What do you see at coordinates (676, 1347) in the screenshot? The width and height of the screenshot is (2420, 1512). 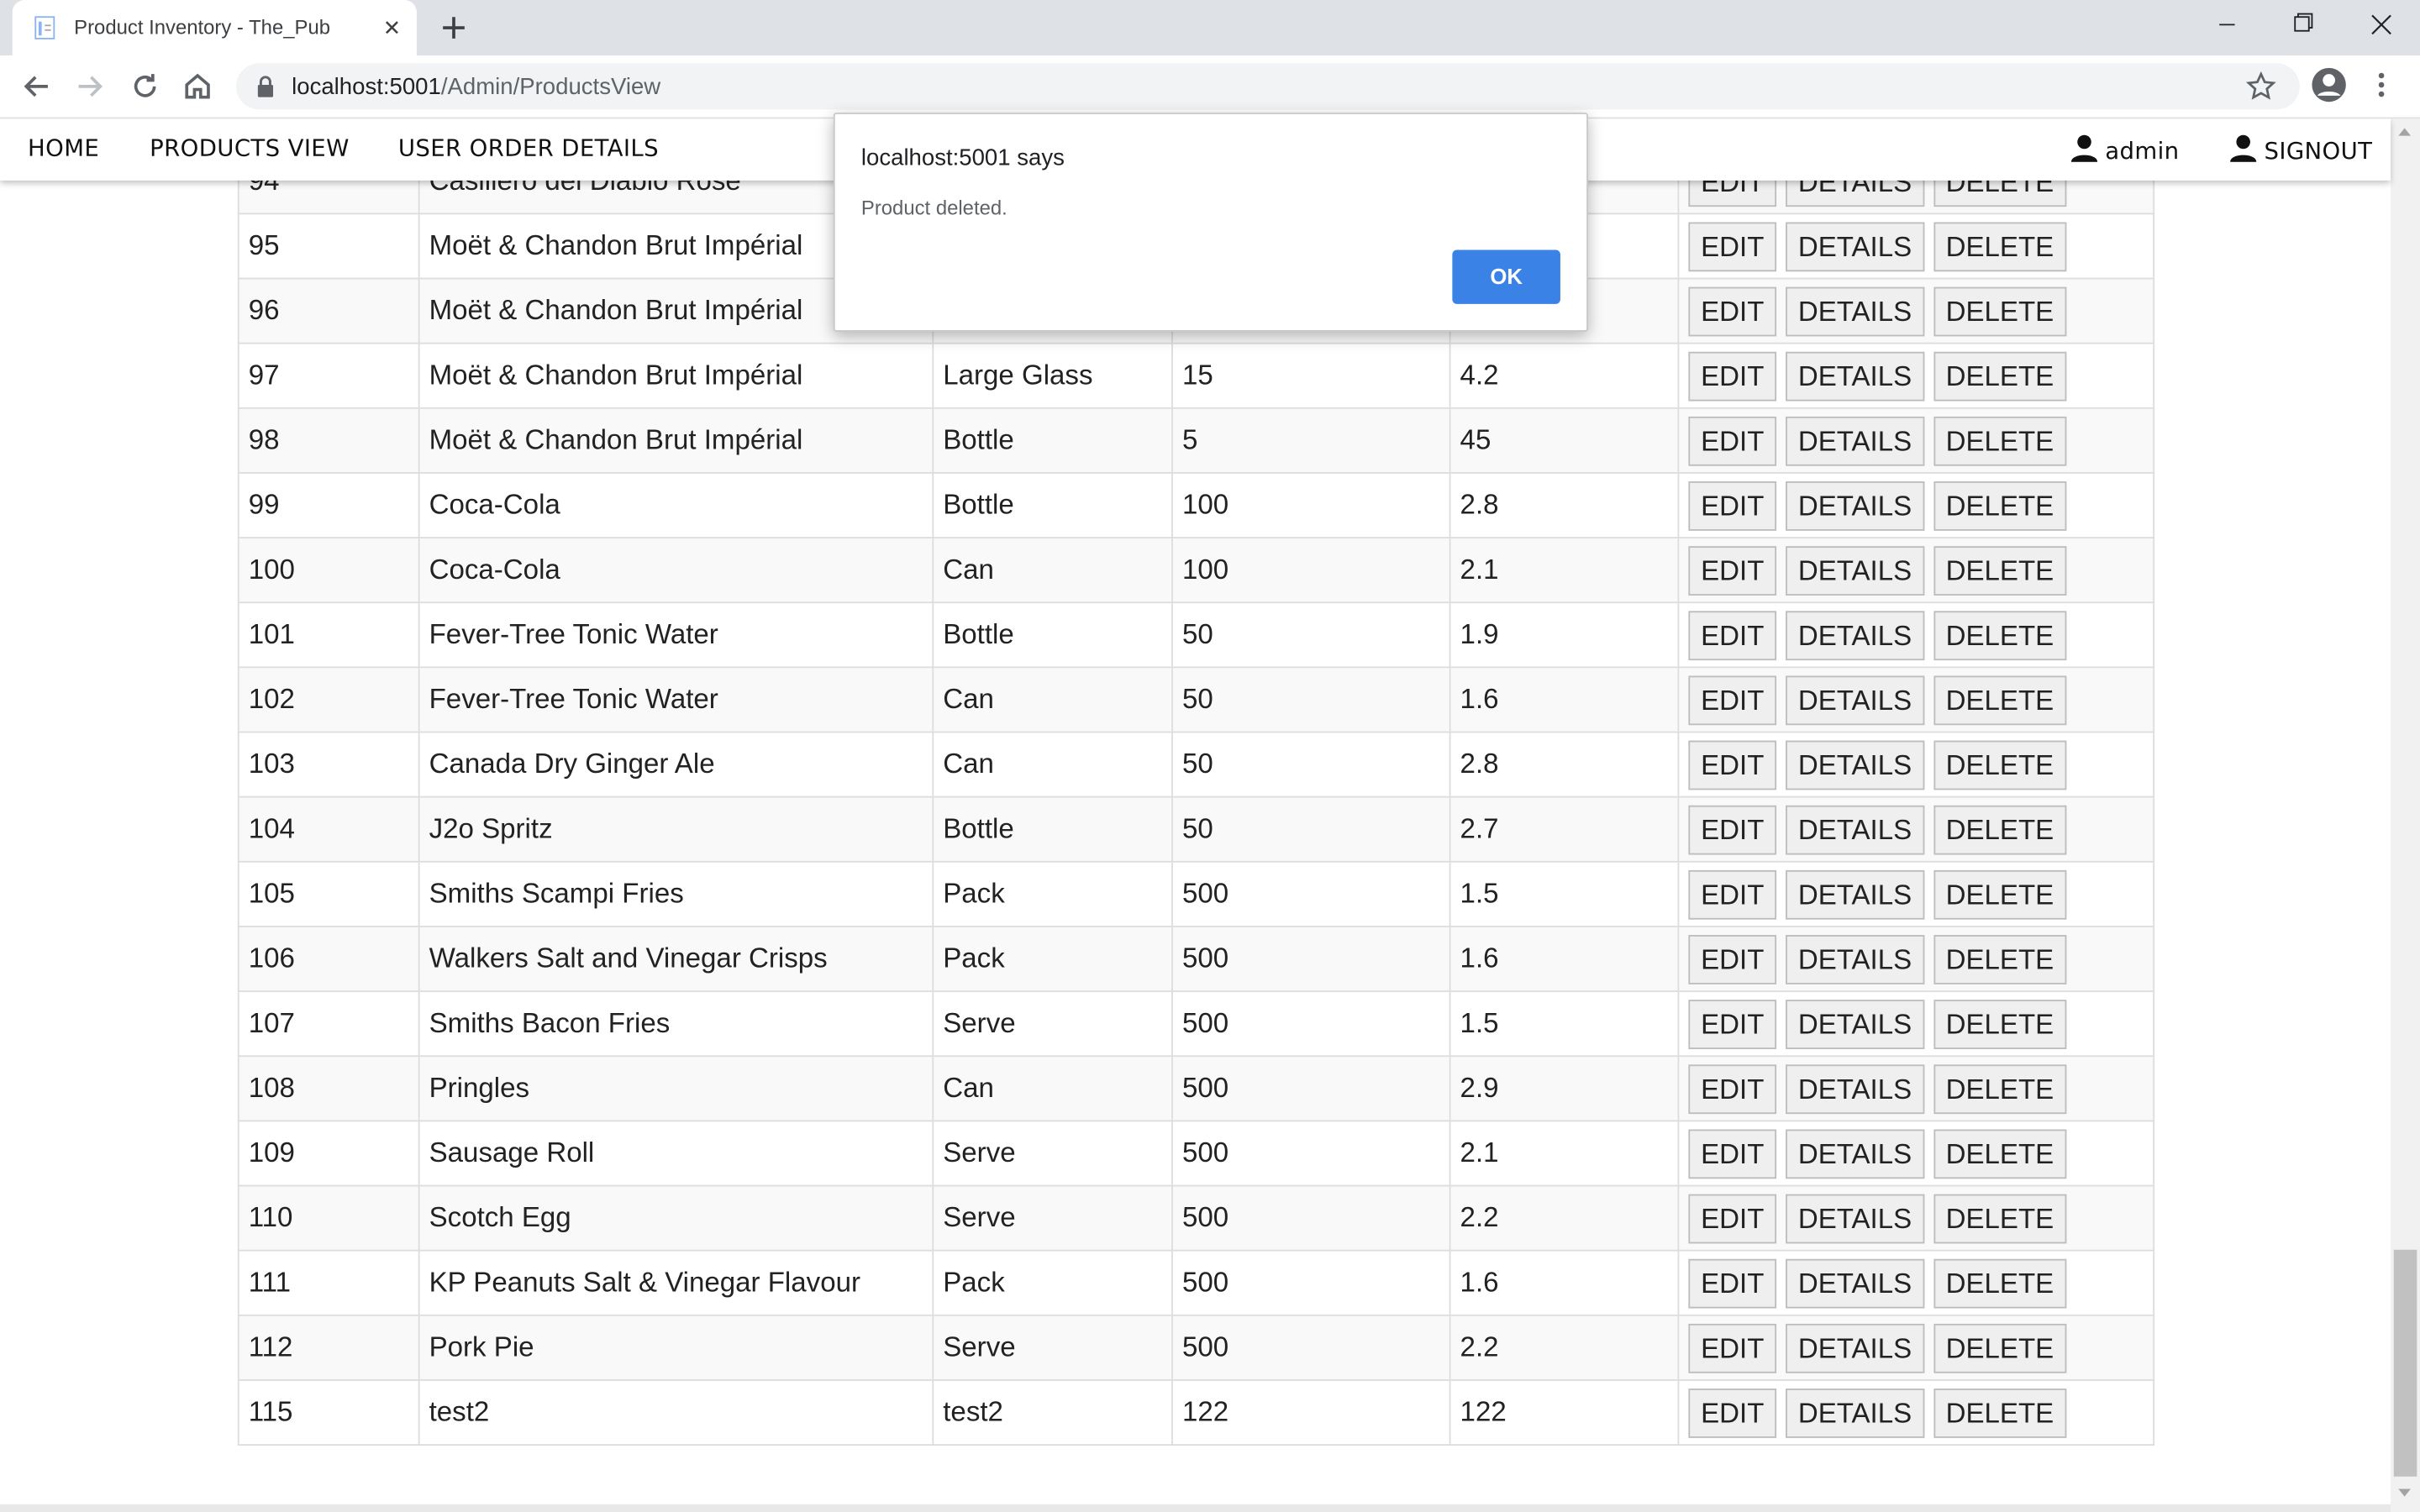 I see `cell-name: Pork Pie` at bounding box center [676, 1347].